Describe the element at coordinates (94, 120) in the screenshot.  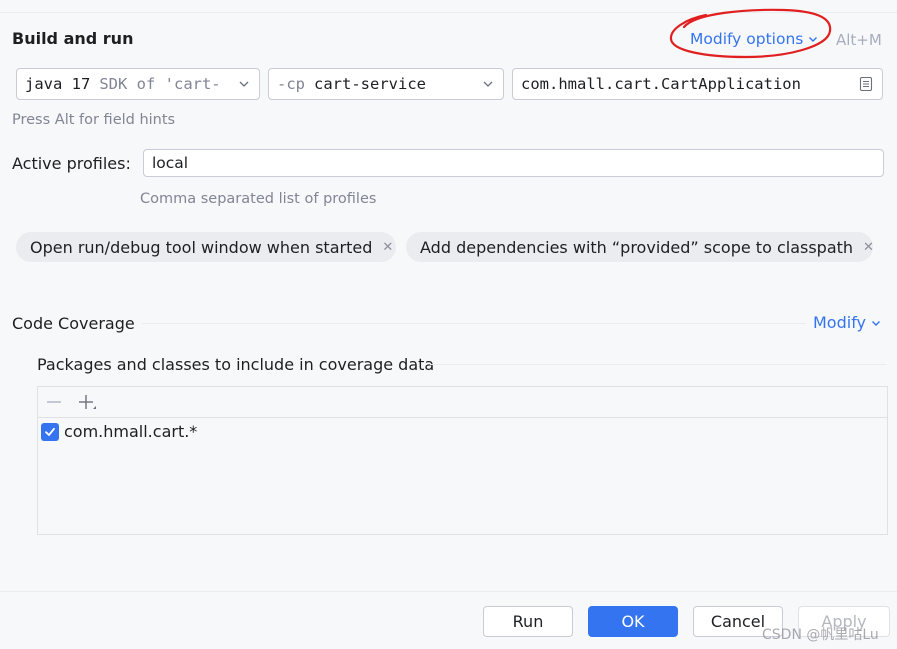
I see `field-hints-text: Press Alt for field hints` at that location.